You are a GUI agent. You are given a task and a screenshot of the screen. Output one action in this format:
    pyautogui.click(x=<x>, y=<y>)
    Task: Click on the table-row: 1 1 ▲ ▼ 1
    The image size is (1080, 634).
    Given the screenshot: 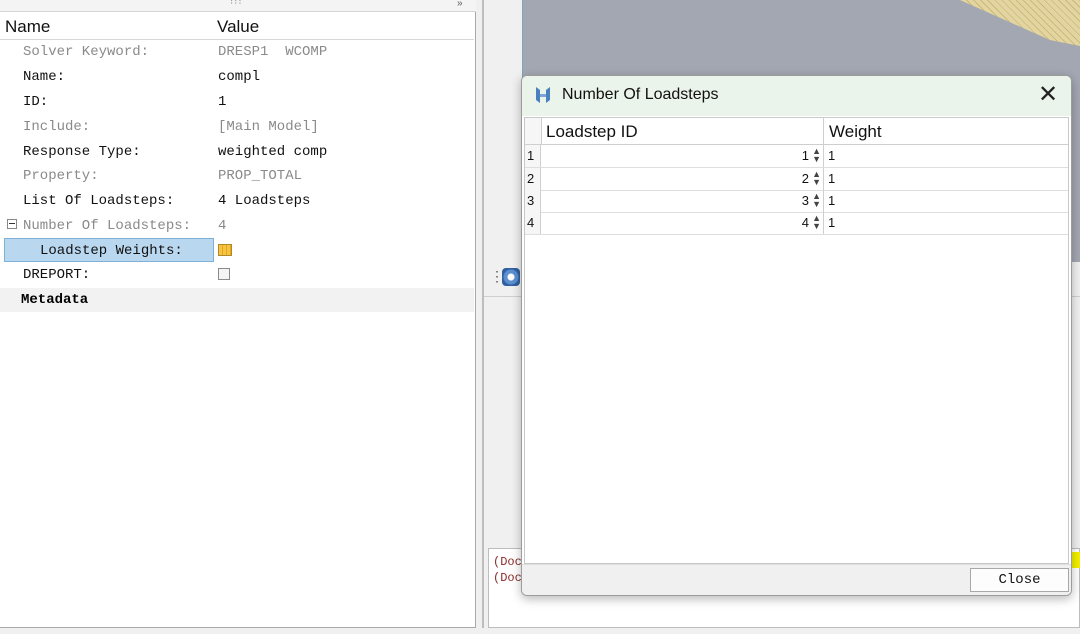 What is the action you would take?
    pyautogui.click(x=796, y=156)
    